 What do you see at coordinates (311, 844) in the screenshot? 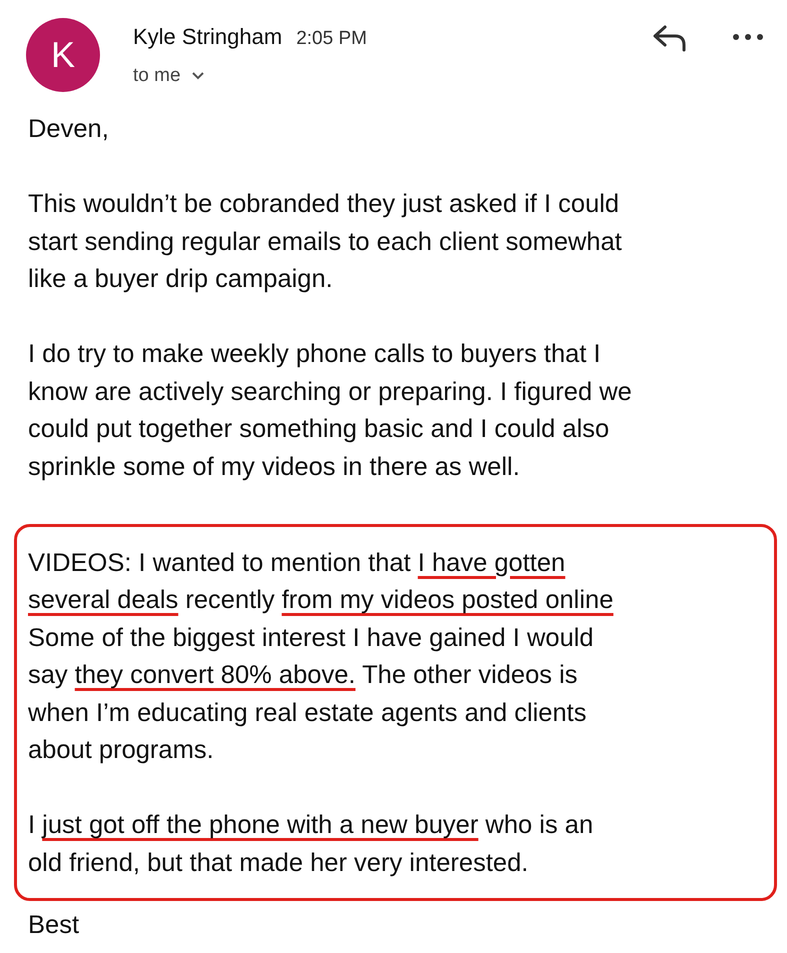
I see `paragraph: I just got off the phone with a new buyer who is an old friend, but that made her very interested.` at bounding box center [311, 844].